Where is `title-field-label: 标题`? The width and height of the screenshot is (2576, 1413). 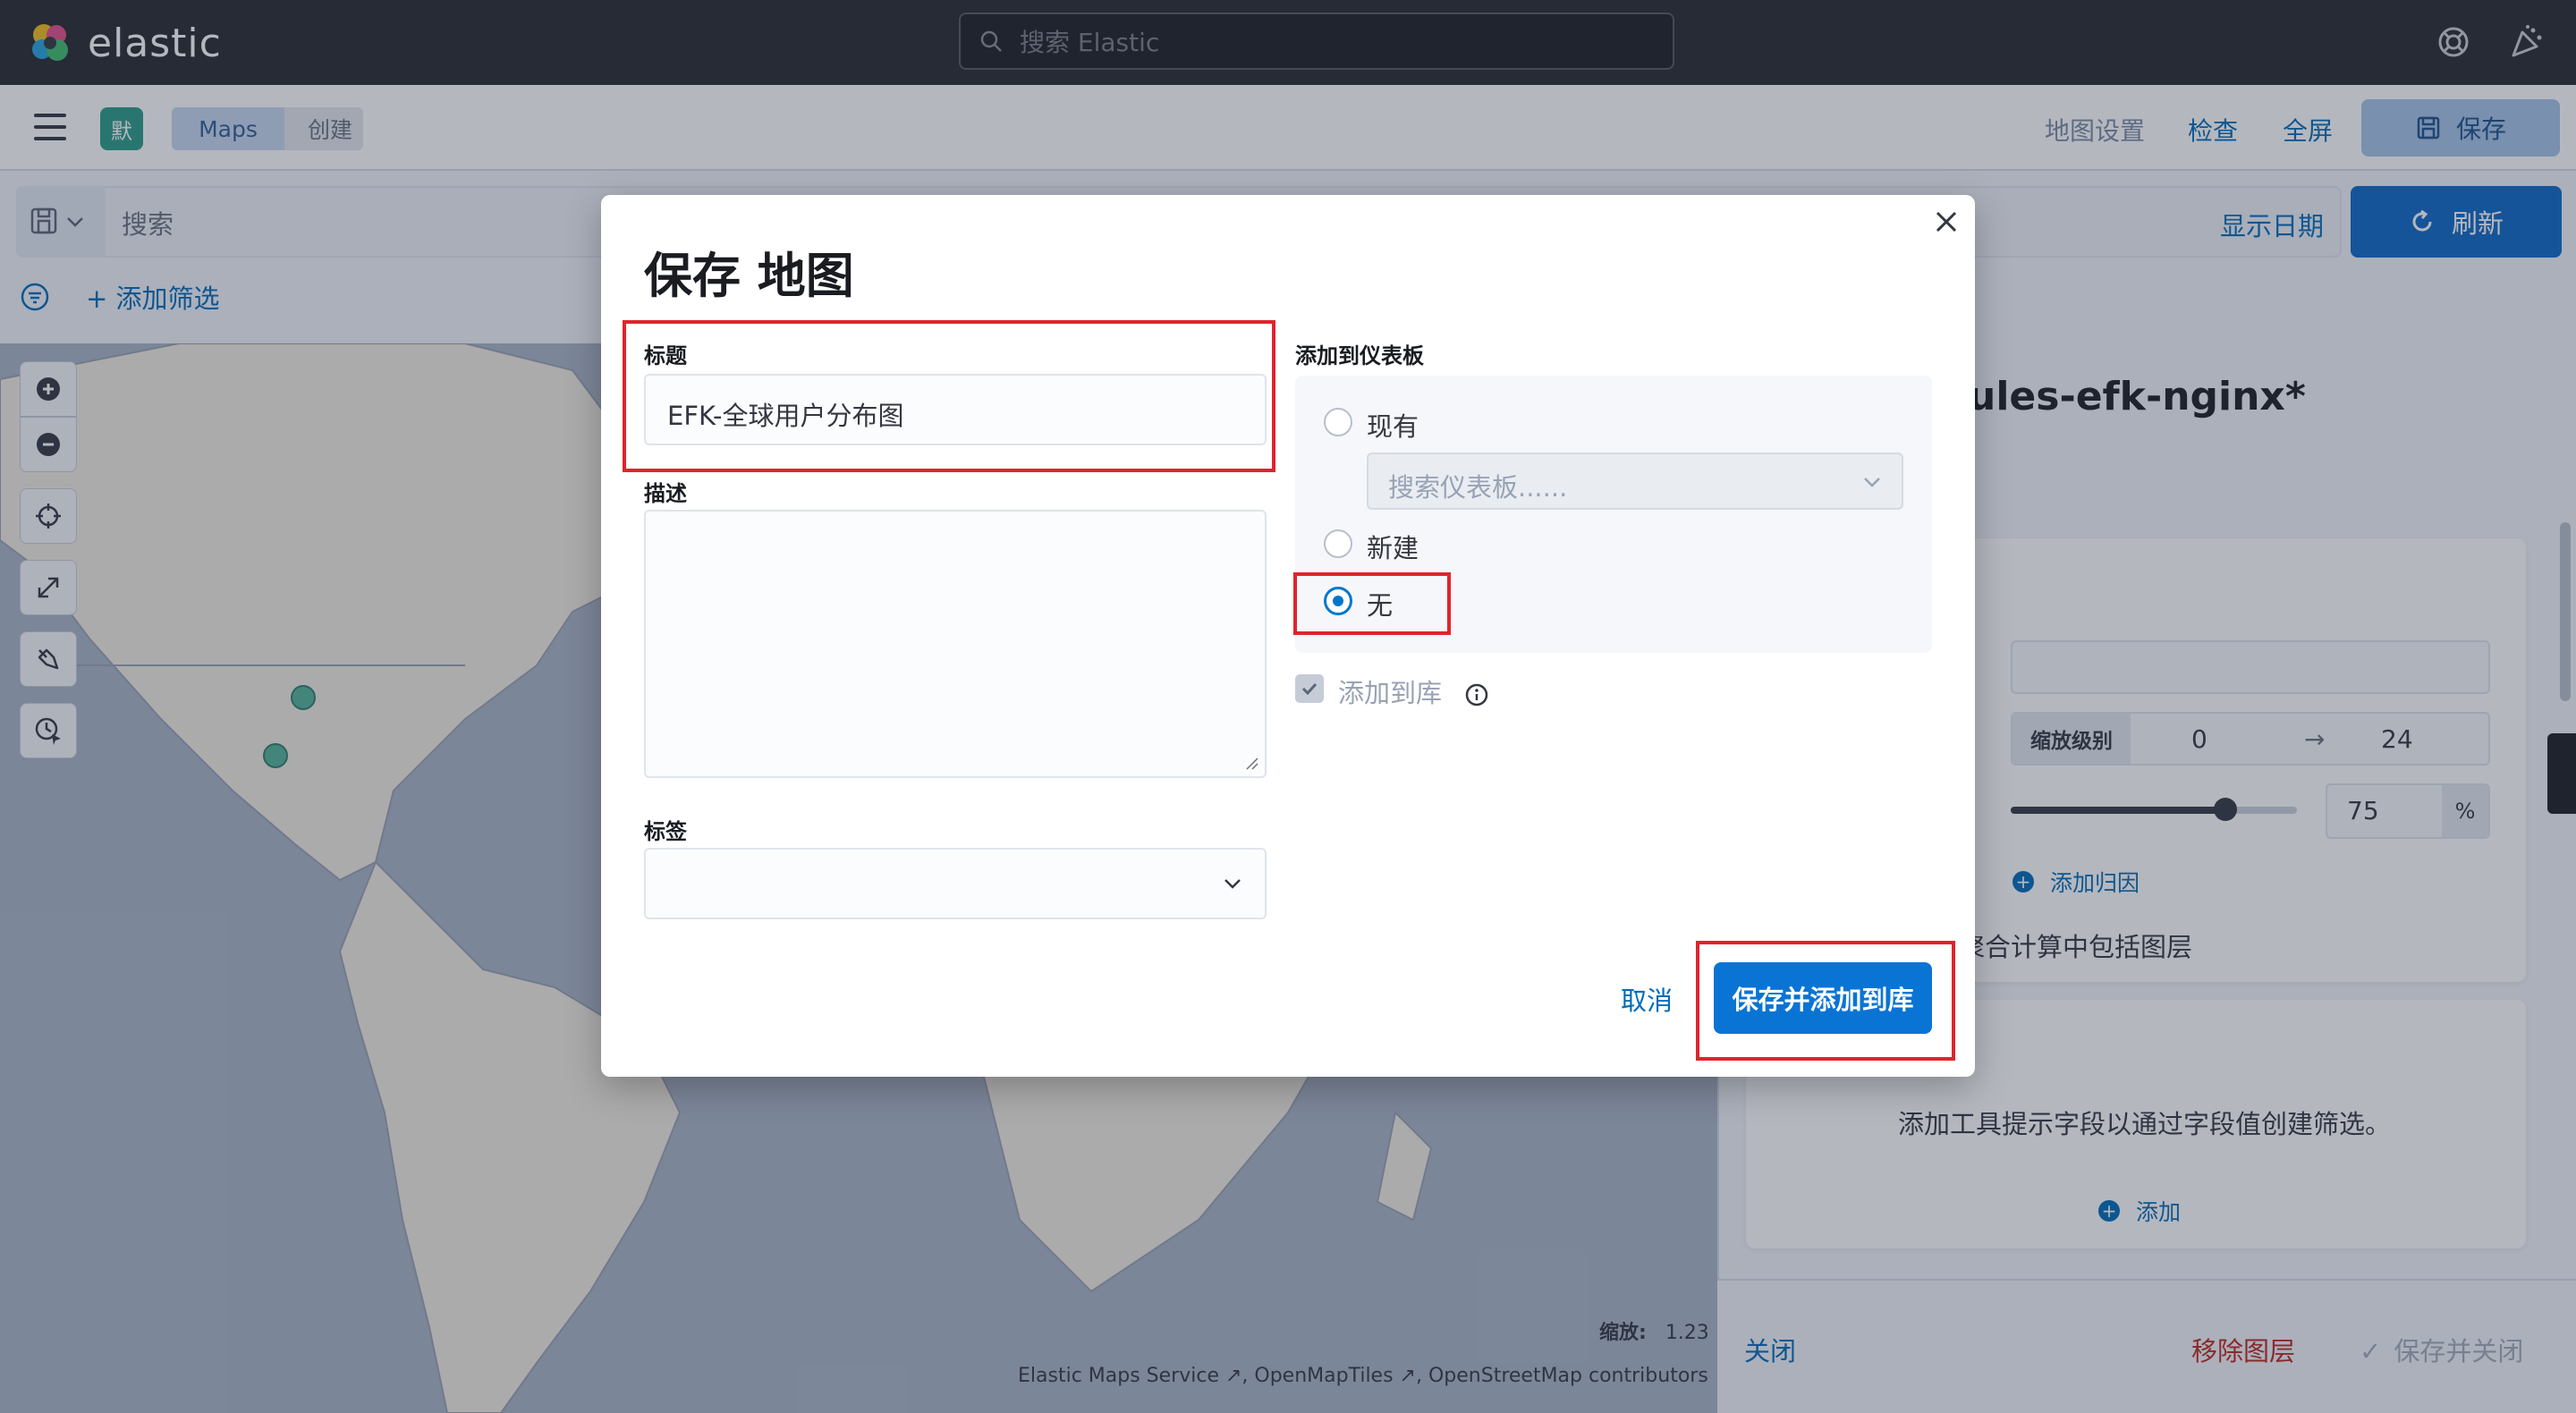
title-field-label: 标题 is located at coordinates (665, 355).